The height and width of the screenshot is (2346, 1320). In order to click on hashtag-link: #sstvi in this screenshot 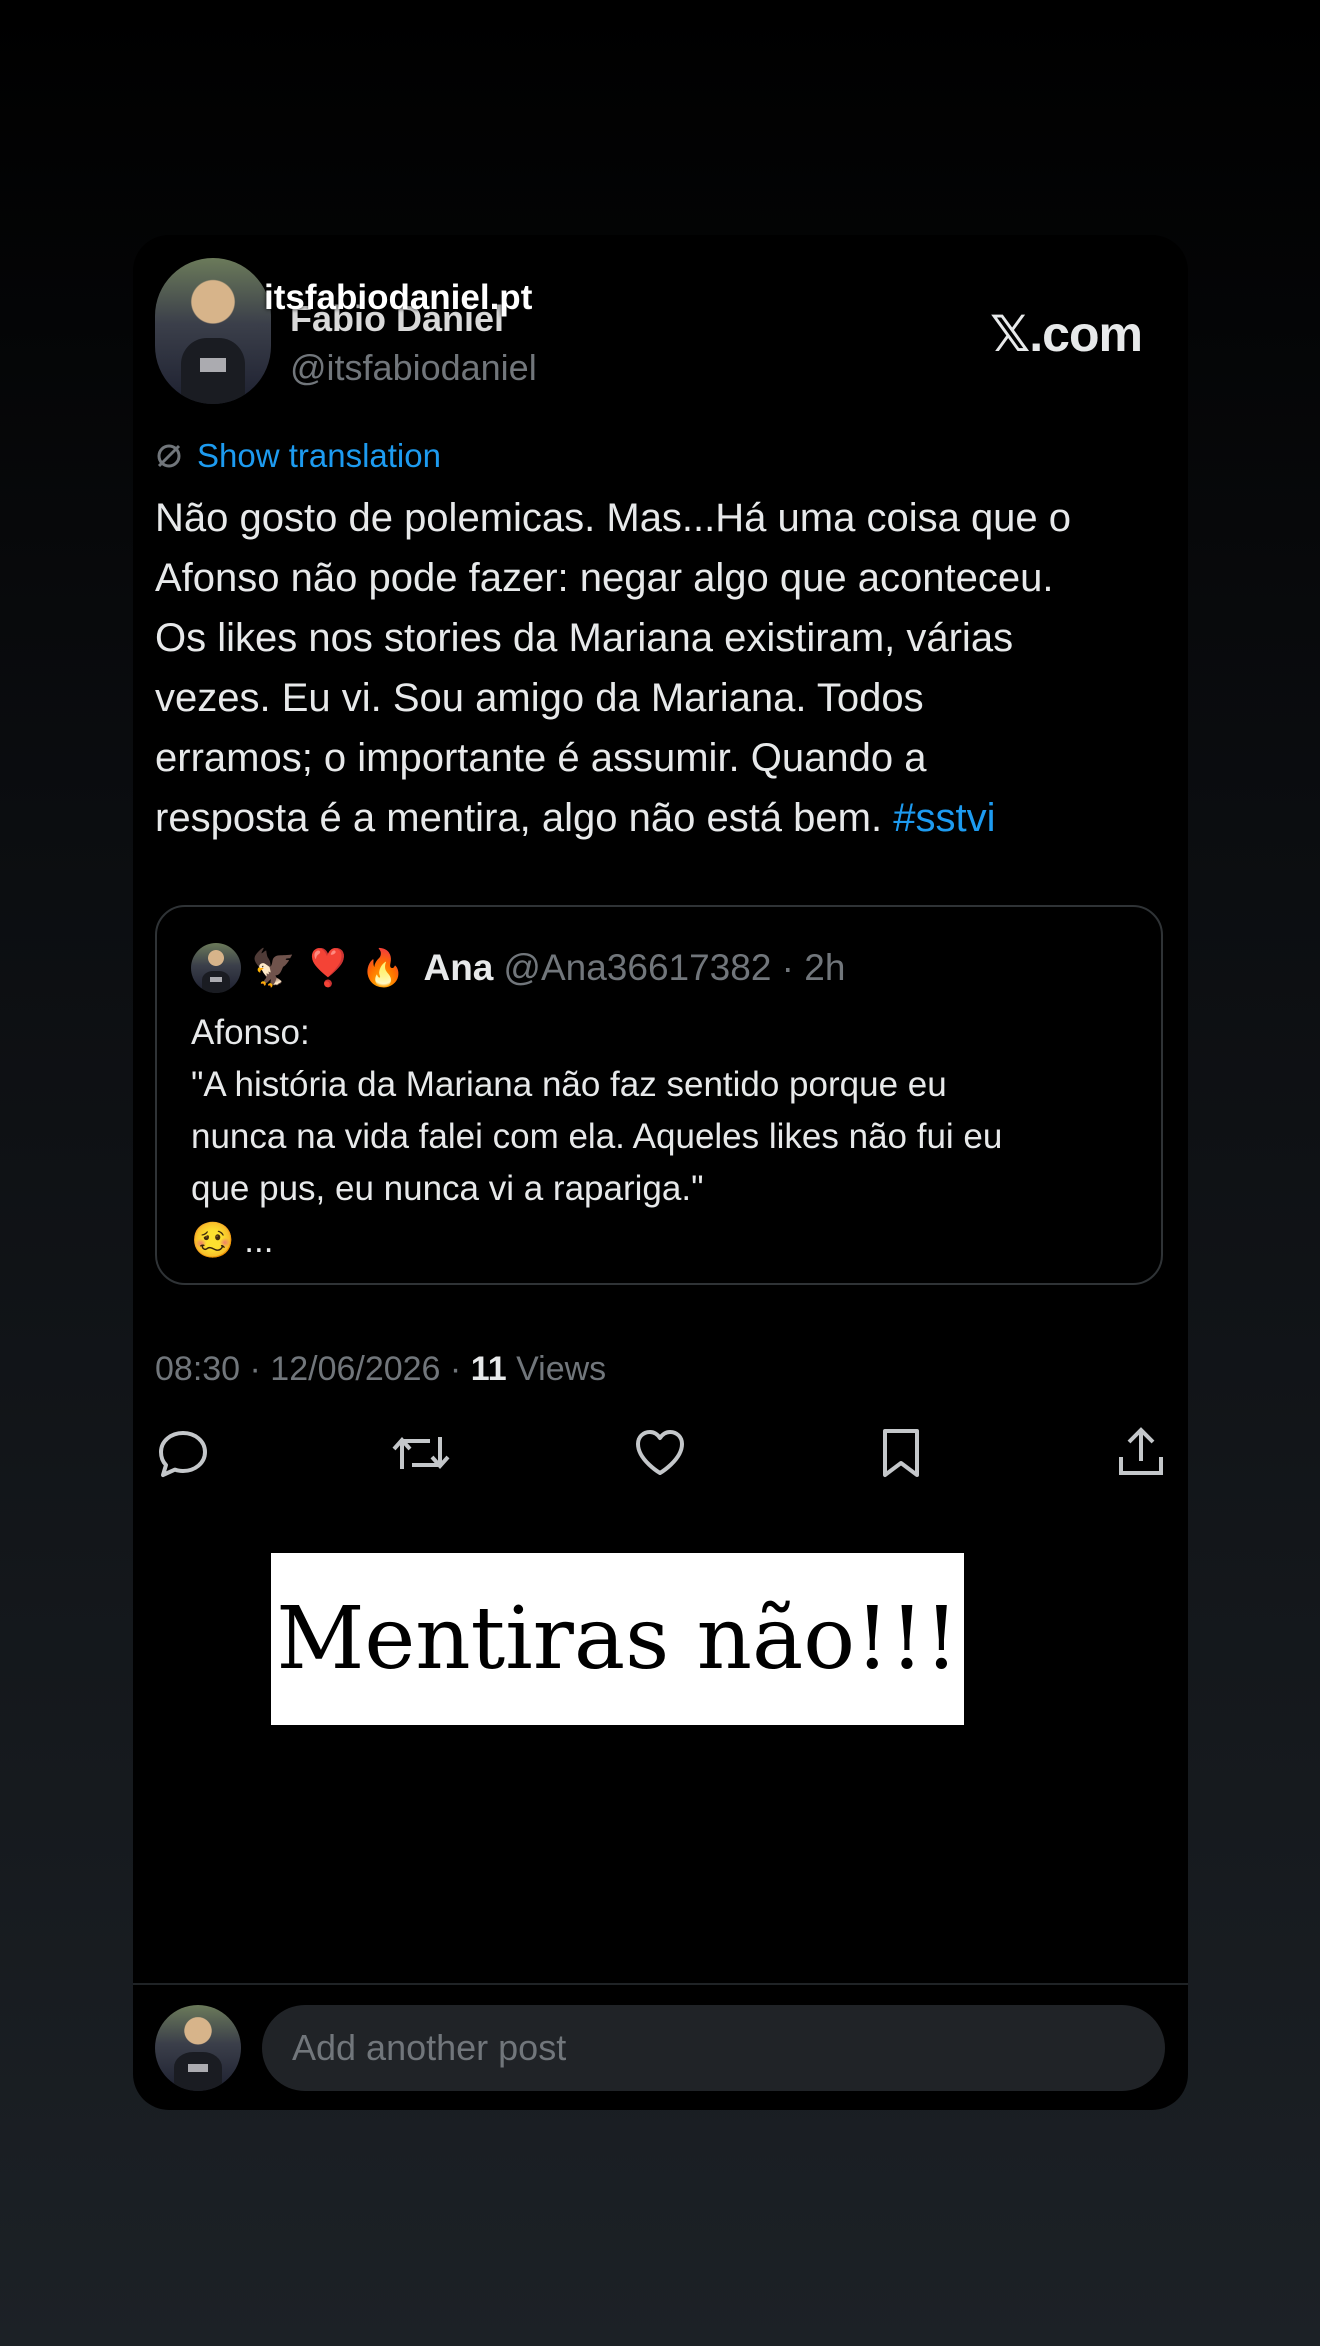, I will do `click(944, 818)`.